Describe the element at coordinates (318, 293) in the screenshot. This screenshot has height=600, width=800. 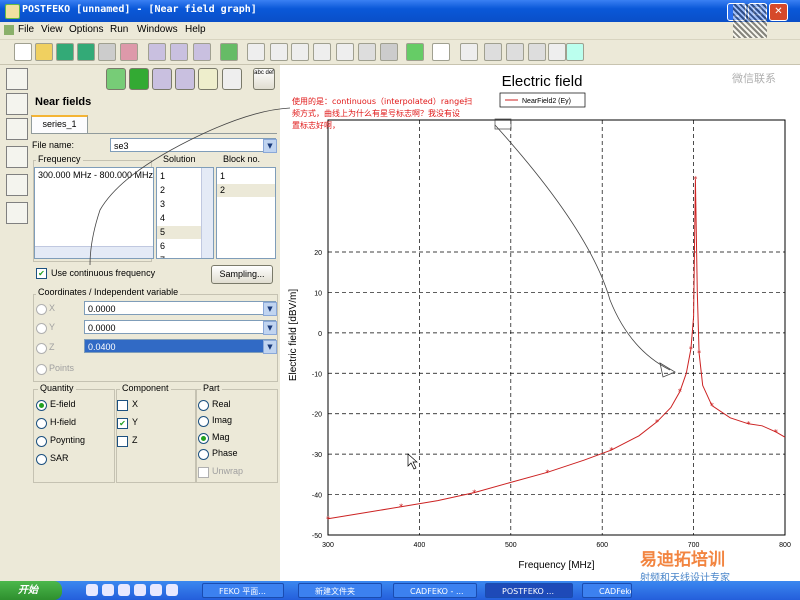
I see `y-tick-label: 10` at that location.